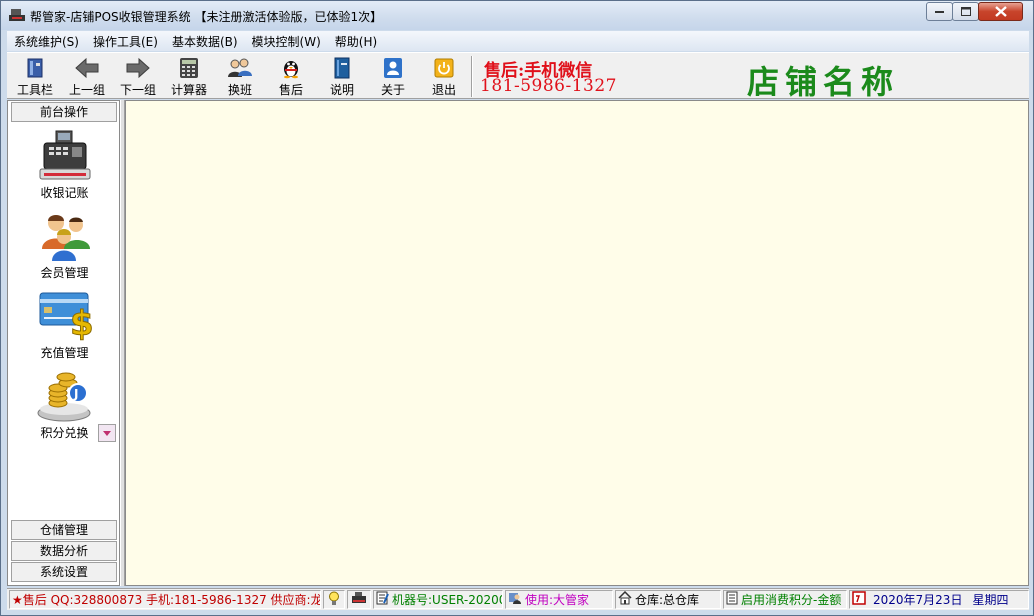 This screenshot has height=616, width=1034. What do you see at coordinates (64, 112) in the screenshot?
I see `sidebar-group-front-desk: 前台操作` at bounding box center [64, 112].